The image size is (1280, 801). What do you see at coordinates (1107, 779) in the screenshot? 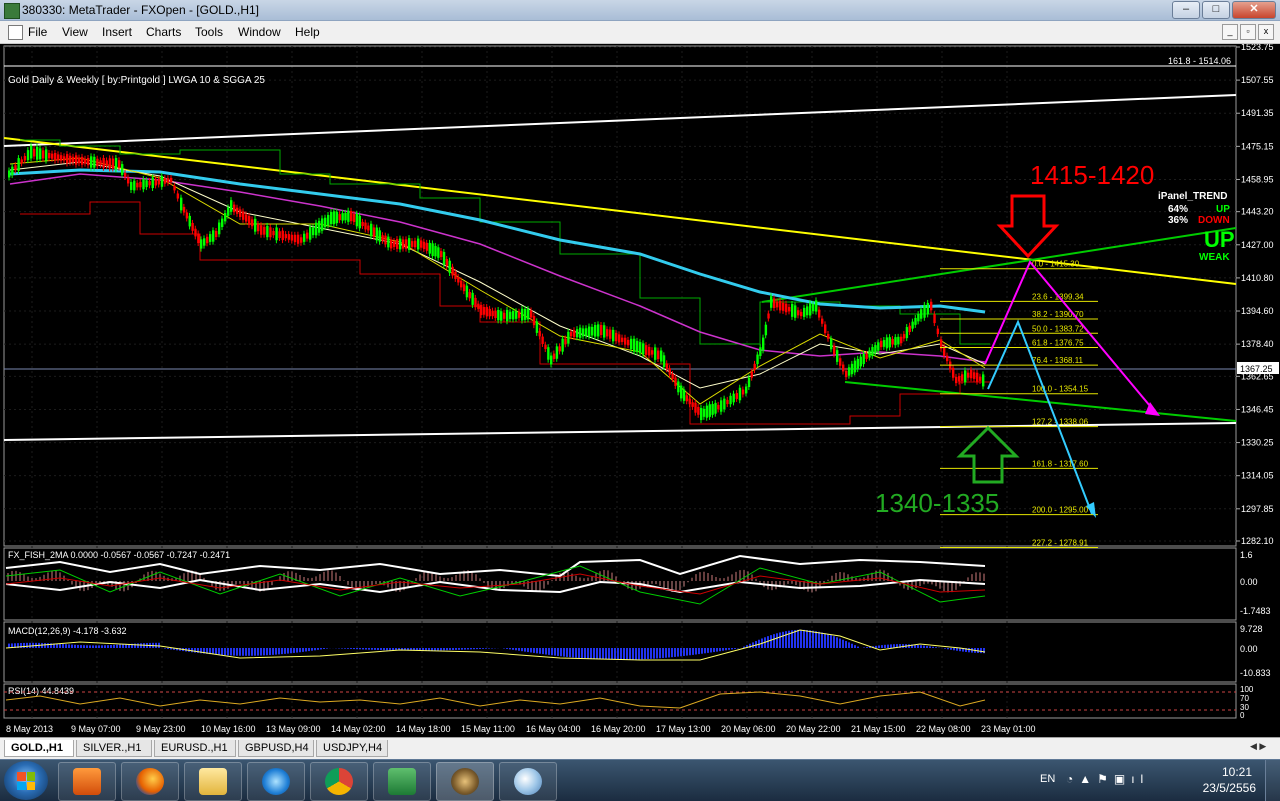
I see `tray-icons: ◔▲⚑▣ıl` at bounding box center [1107, 779].